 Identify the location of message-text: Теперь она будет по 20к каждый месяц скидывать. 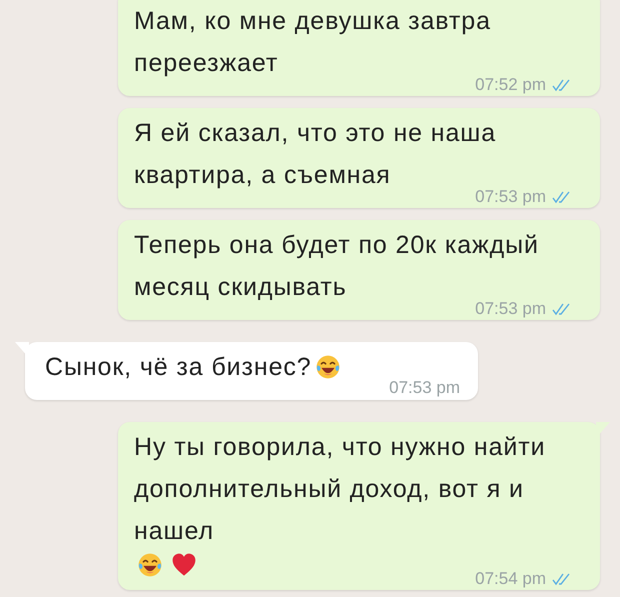
(337, 266).